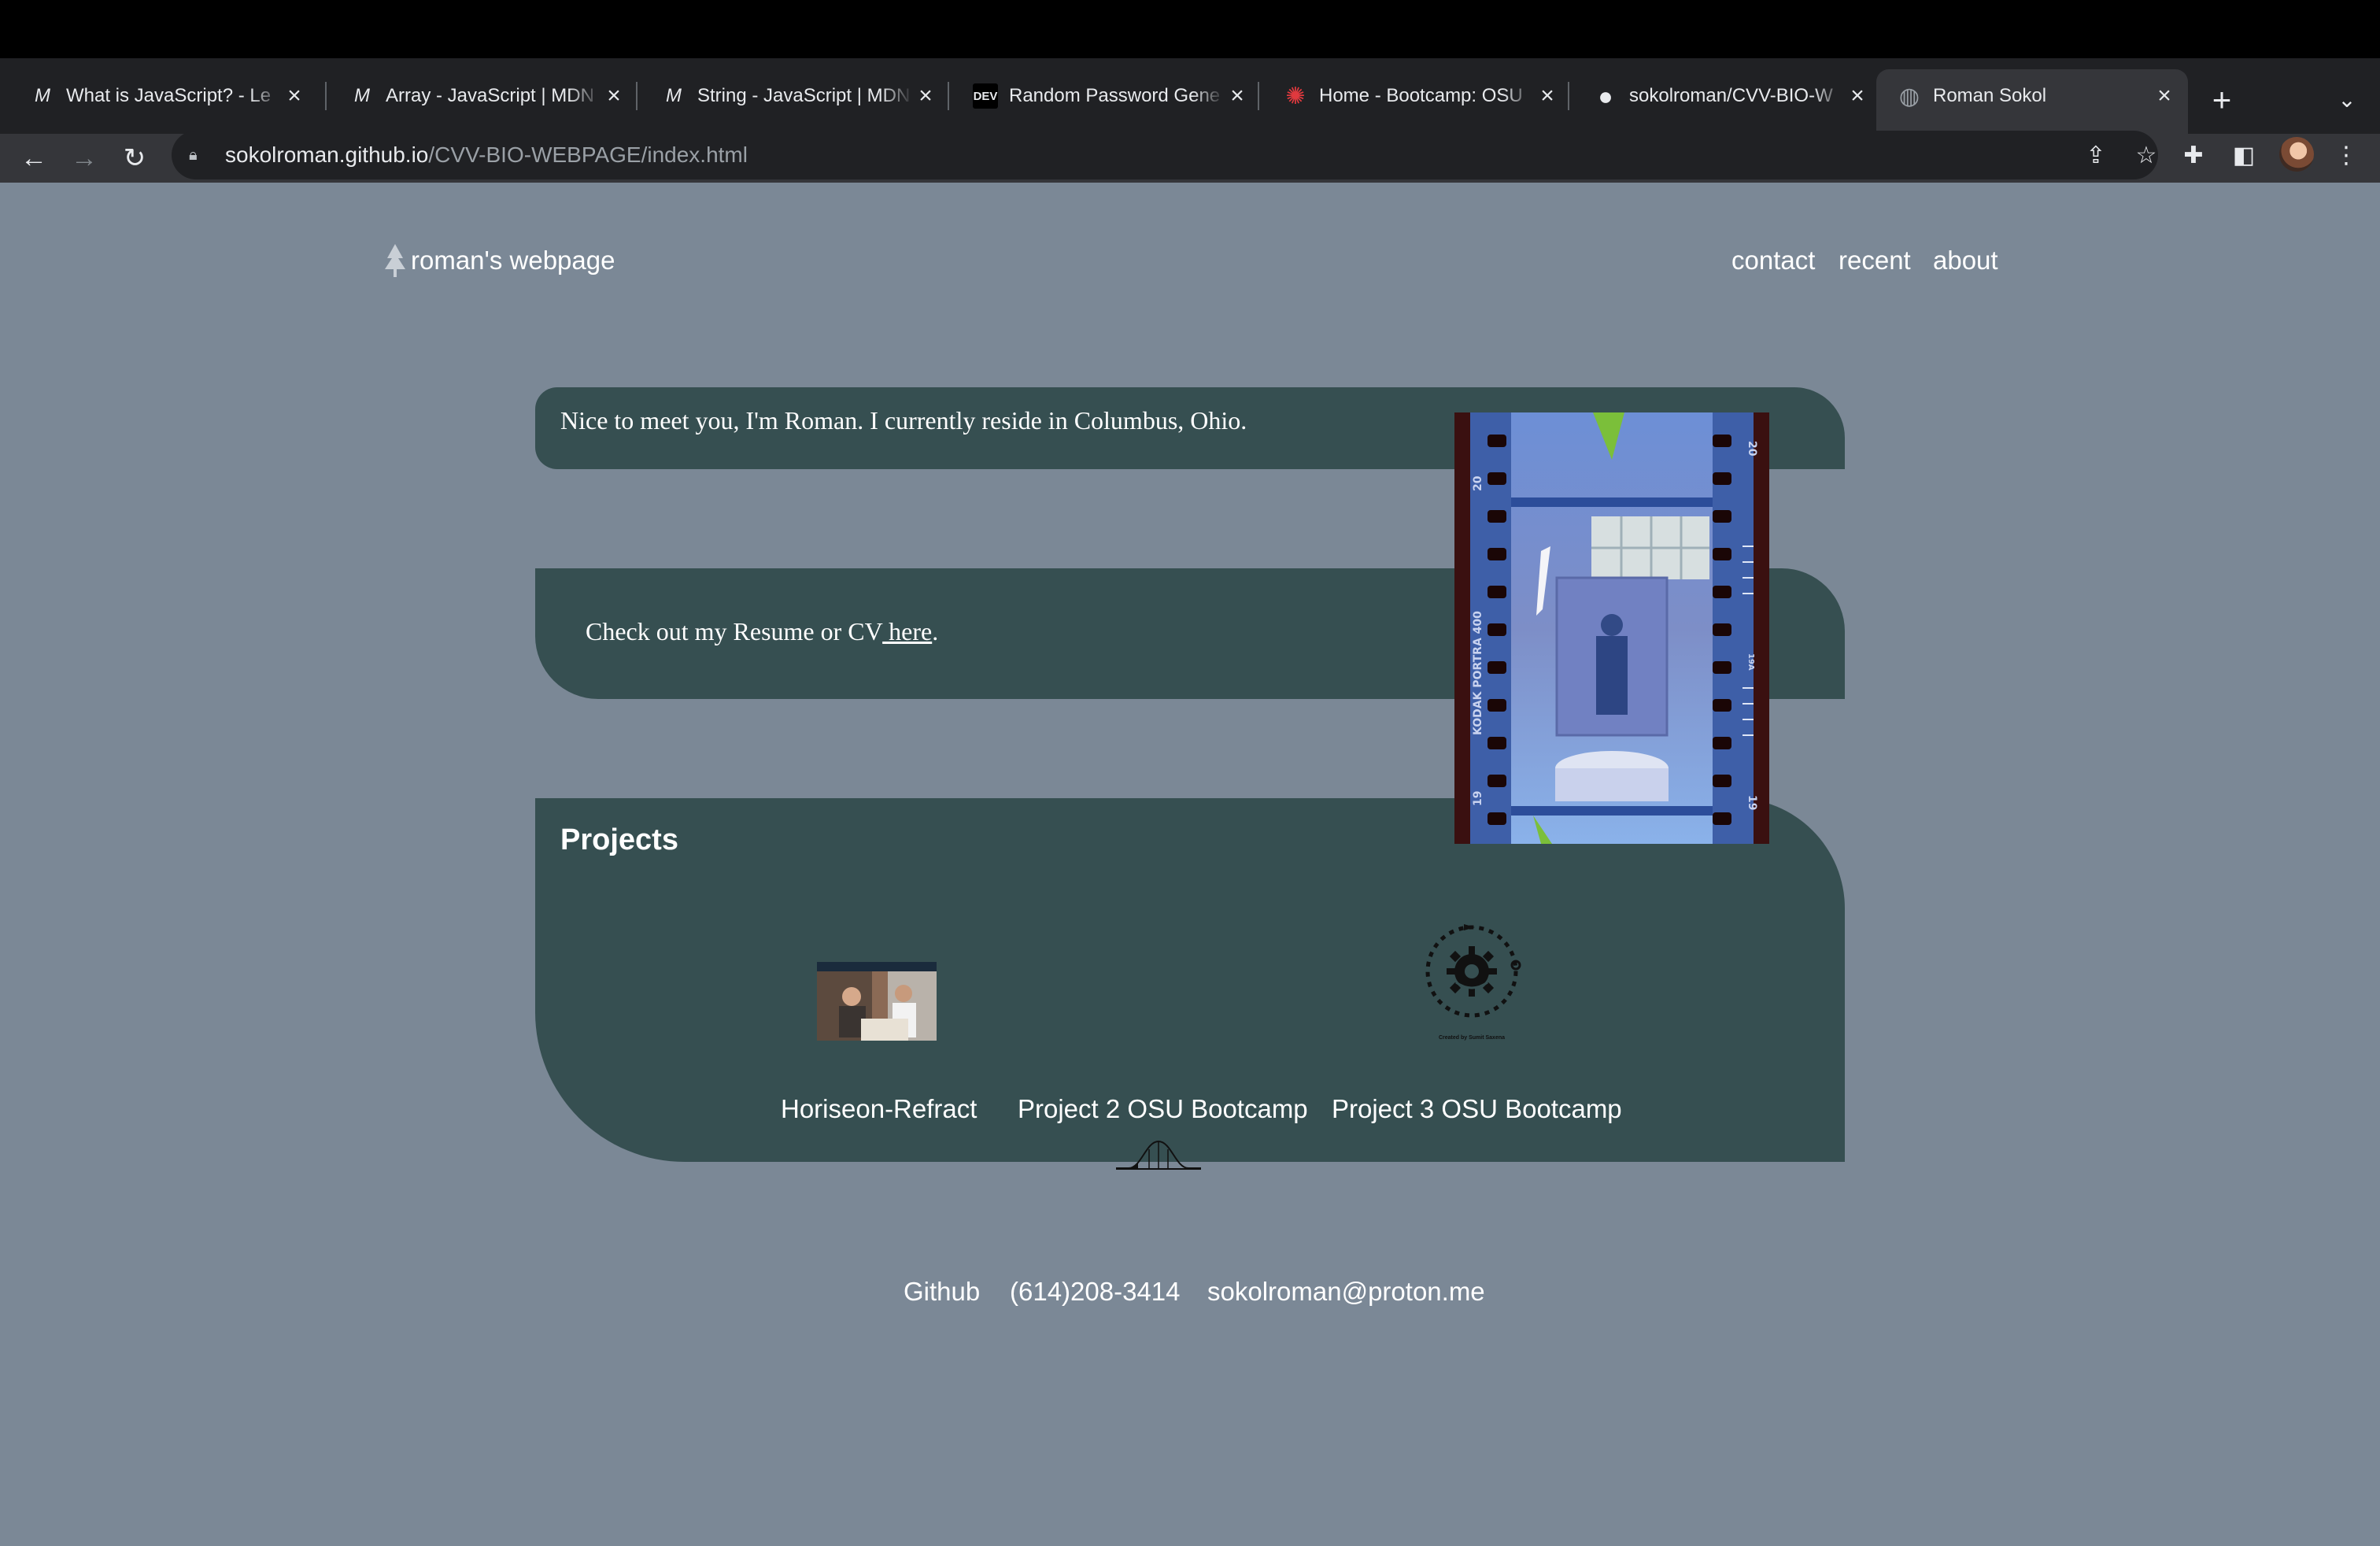 The image size is (2380, 1546). What do you see at coordinates (935, 631) in the screenshot?
I see `resume-suffix: .` at bounding box center [935, 631].